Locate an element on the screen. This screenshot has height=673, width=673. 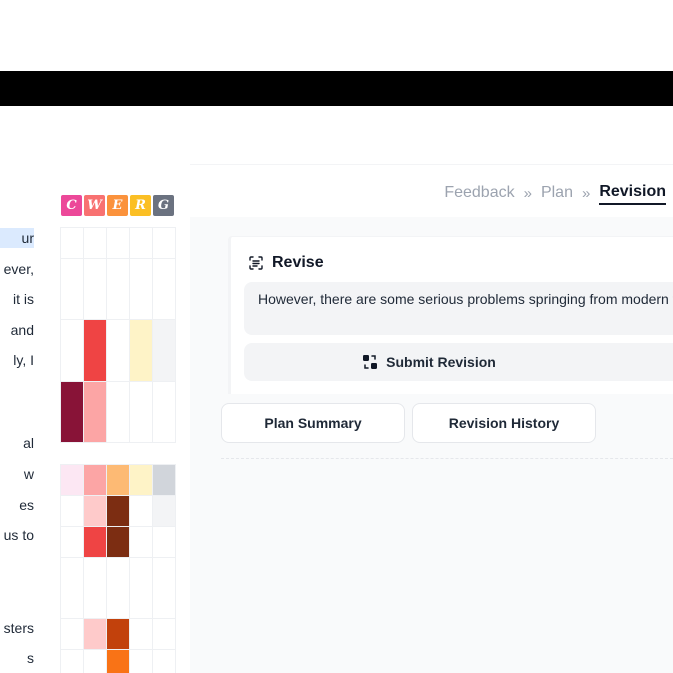
text-scan-icon is located at coordinates (256, 263).